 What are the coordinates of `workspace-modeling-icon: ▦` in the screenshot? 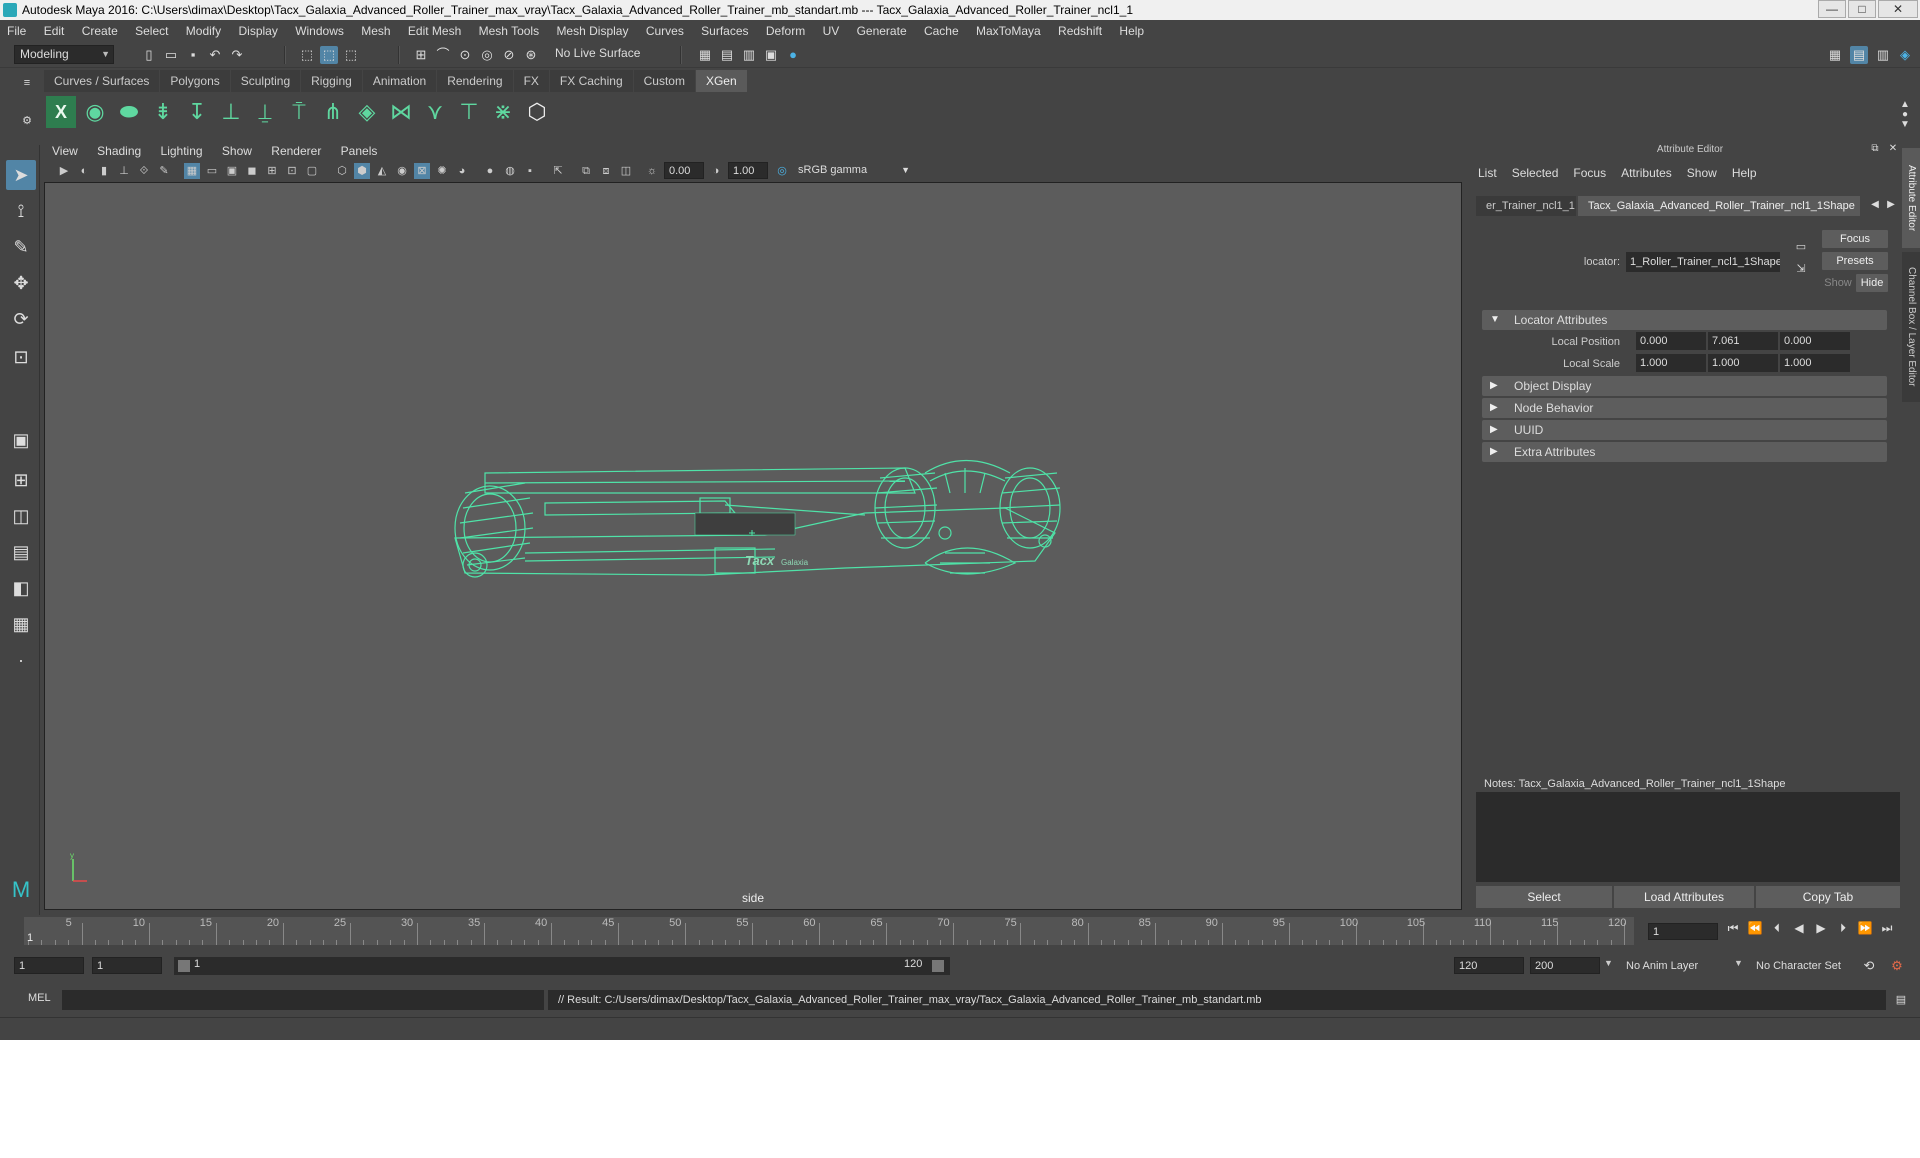 It's located at (1835, 55).